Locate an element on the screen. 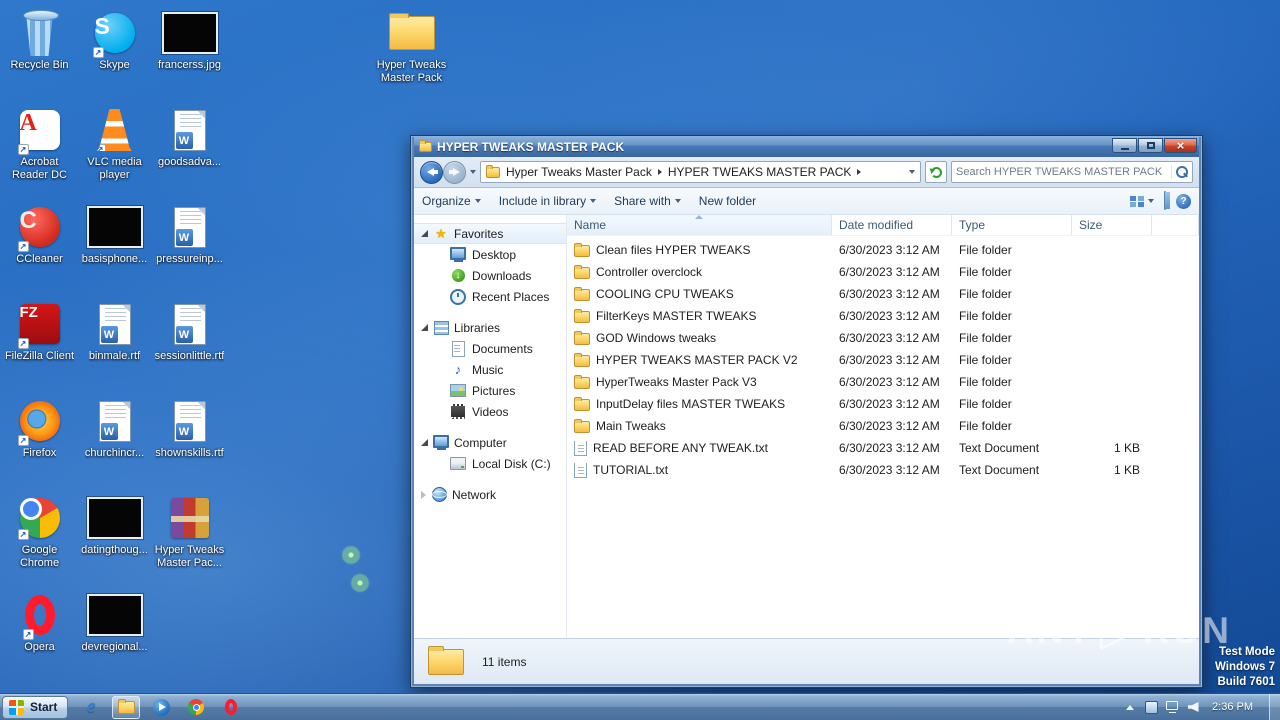 This screenshot has width=1280, height=720. minimize-button is located at coordinates (1124, 145).